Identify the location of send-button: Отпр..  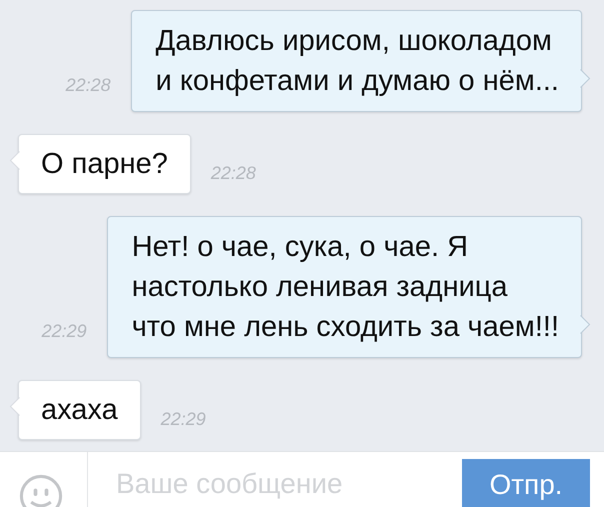
(526, 483).